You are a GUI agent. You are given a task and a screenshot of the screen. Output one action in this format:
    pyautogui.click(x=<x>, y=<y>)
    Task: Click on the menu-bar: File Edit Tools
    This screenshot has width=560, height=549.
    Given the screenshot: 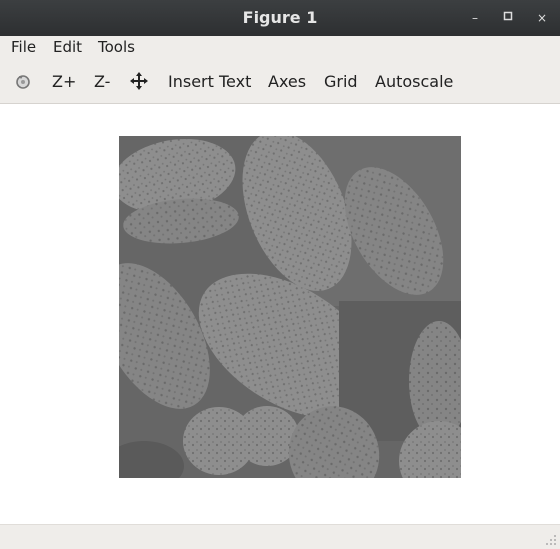 What is the action you would take?
    pyautogui.click(x=280, y=48)
    